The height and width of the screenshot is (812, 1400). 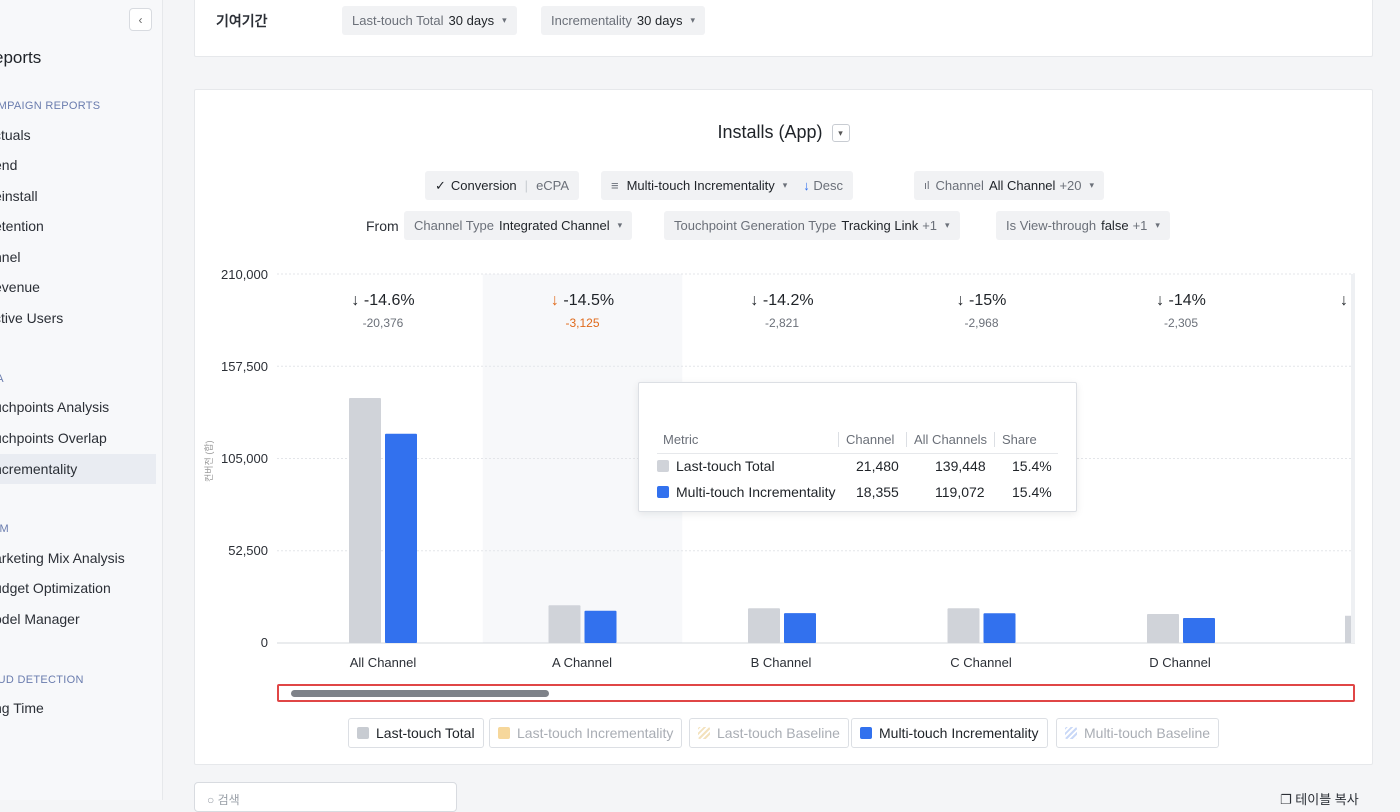 What do you see at coordinates (244, 366) in the screenshot?
I see `y-tick-label: 157,500` at bounding box center [244, 366].